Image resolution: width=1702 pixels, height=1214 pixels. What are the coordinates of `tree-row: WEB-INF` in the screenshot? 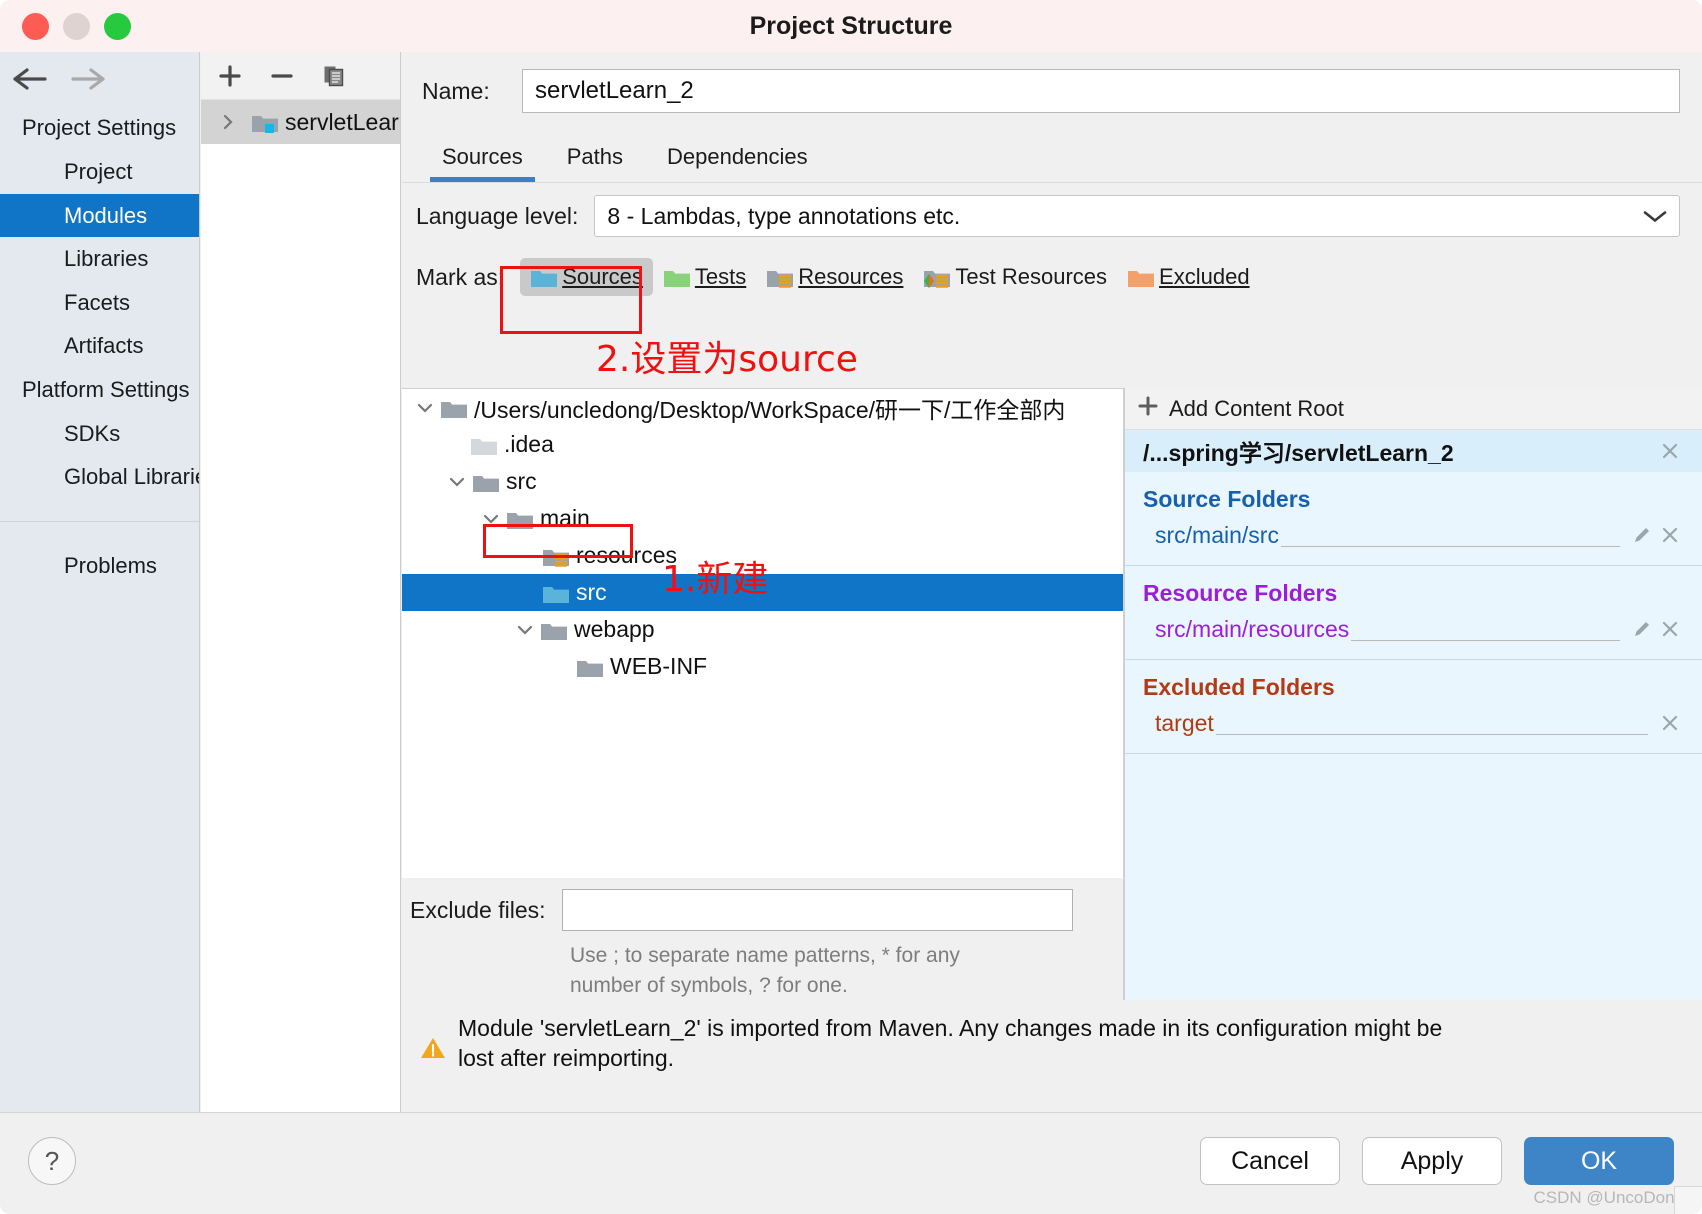 It's located at (762, 666).